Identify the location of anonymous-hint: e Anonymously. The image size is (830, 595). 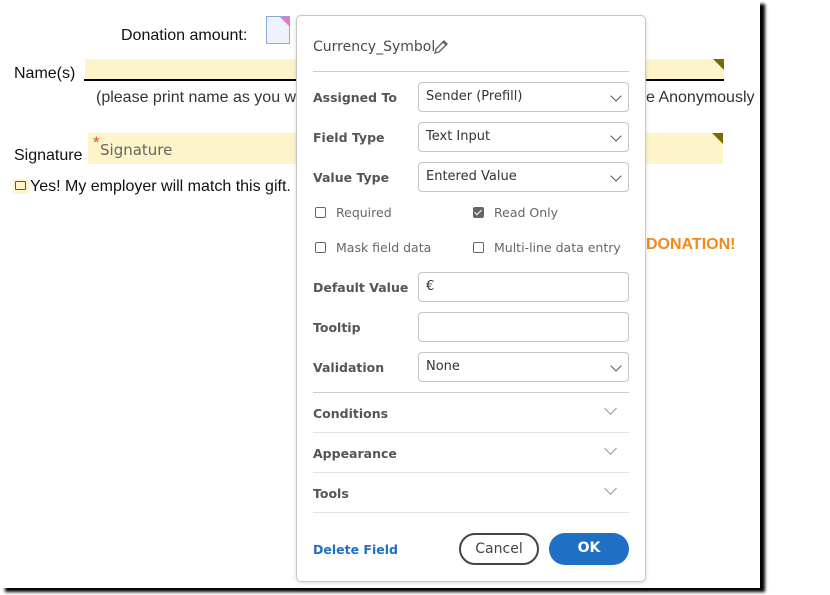
(700, 97).